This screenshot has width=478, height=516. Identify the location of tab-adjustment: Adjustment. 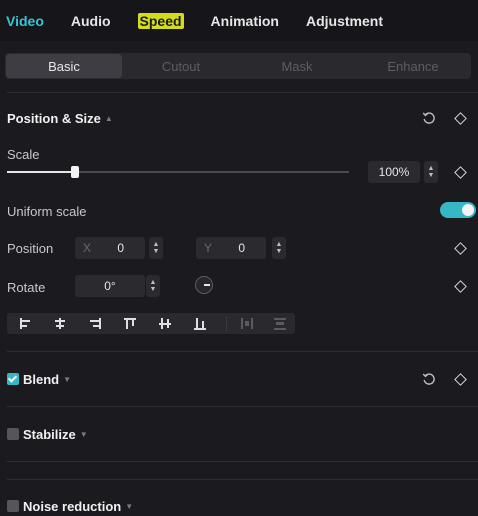
(344, 21).